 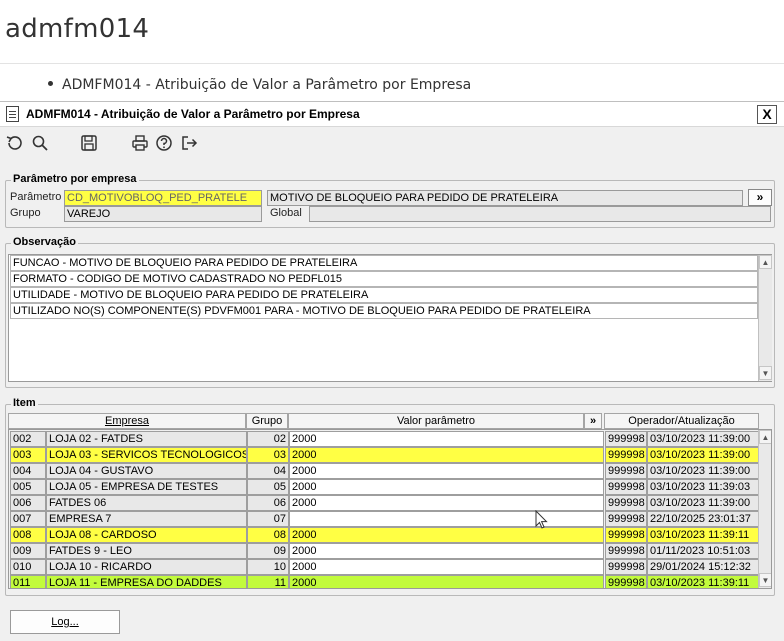 I want to click on cell-grupo: 11, so click(x=268, y=581).